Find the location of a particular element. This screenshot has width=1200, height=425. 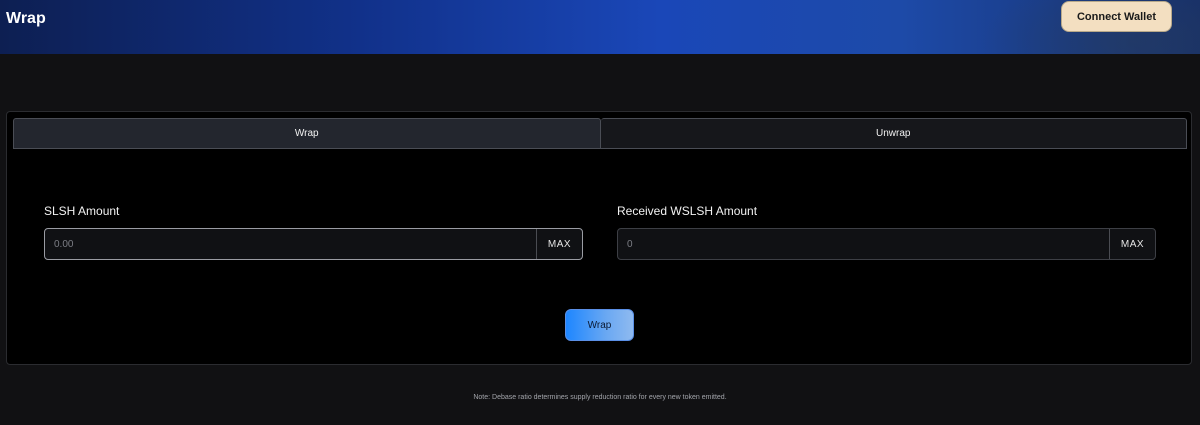

wslsh-max-button: MAX is located at coordinates (1132, 244).